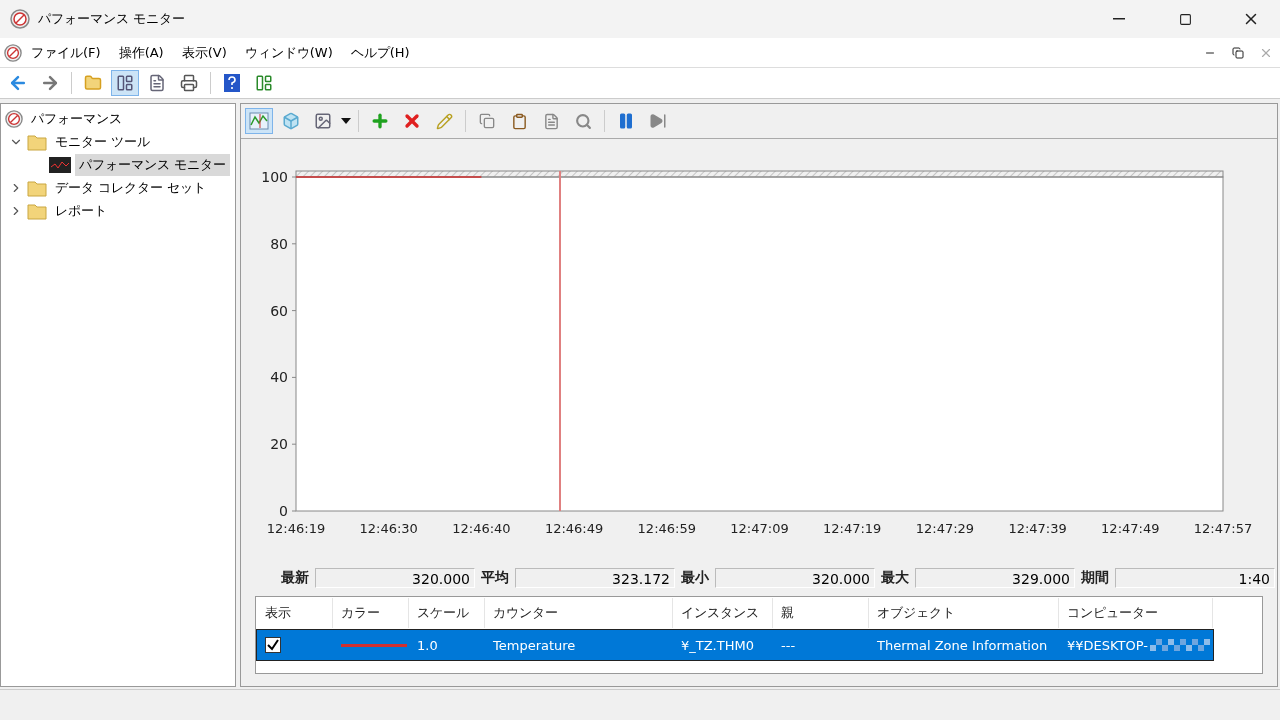 This screenshot has height=720, width=1280. What do you see at coordinates (288, 52) in the screenshot?
I see `menu-item: ウィンドウ(W)` at bounding box center [288, 52].